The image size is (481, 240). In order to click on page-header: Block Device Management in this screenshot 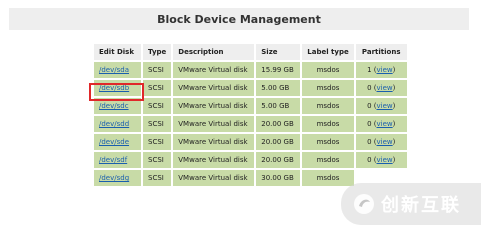, I will do `click(239, 19)`.